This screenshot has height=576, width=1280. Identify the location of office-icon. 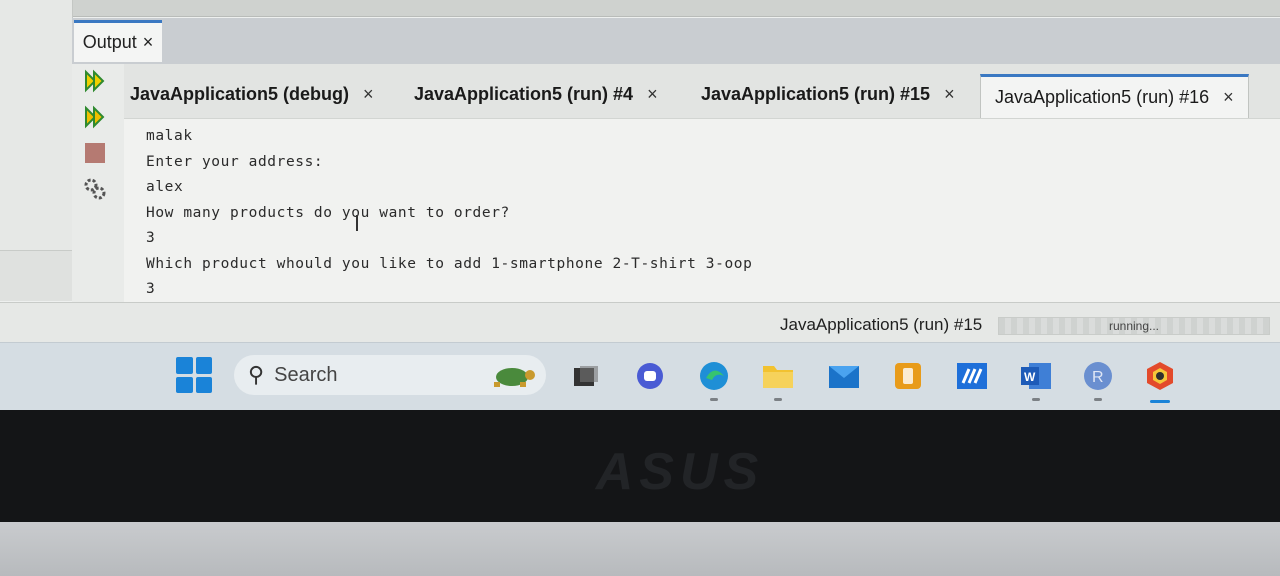
(908, 376).